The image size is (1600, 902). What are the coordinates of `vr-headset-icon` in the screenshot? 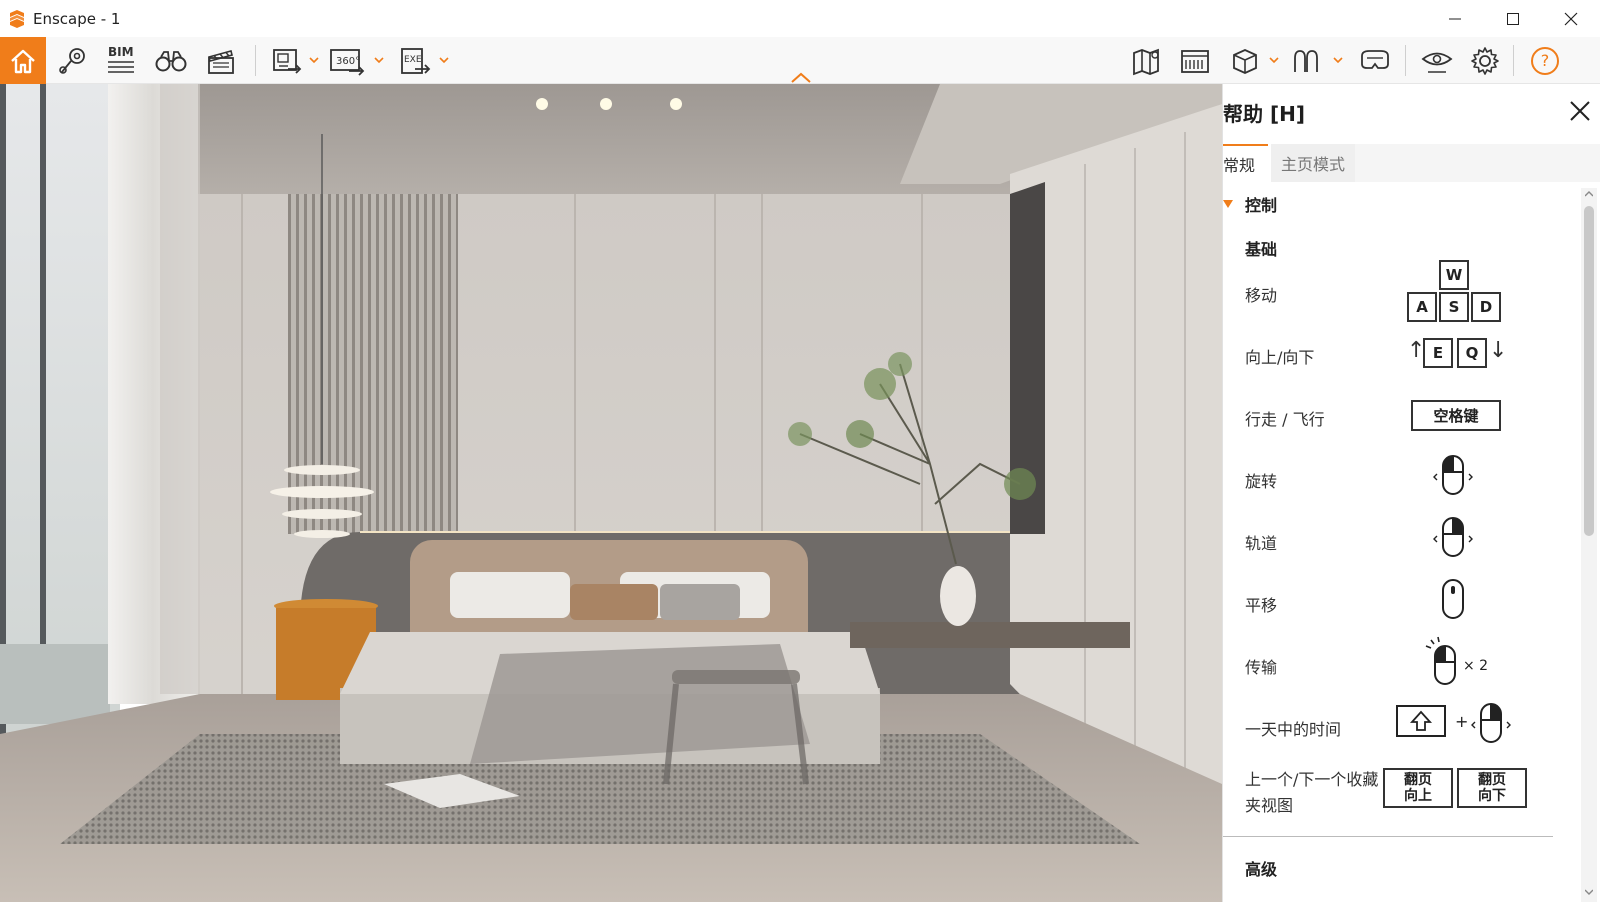 It's located at (1375, 59).